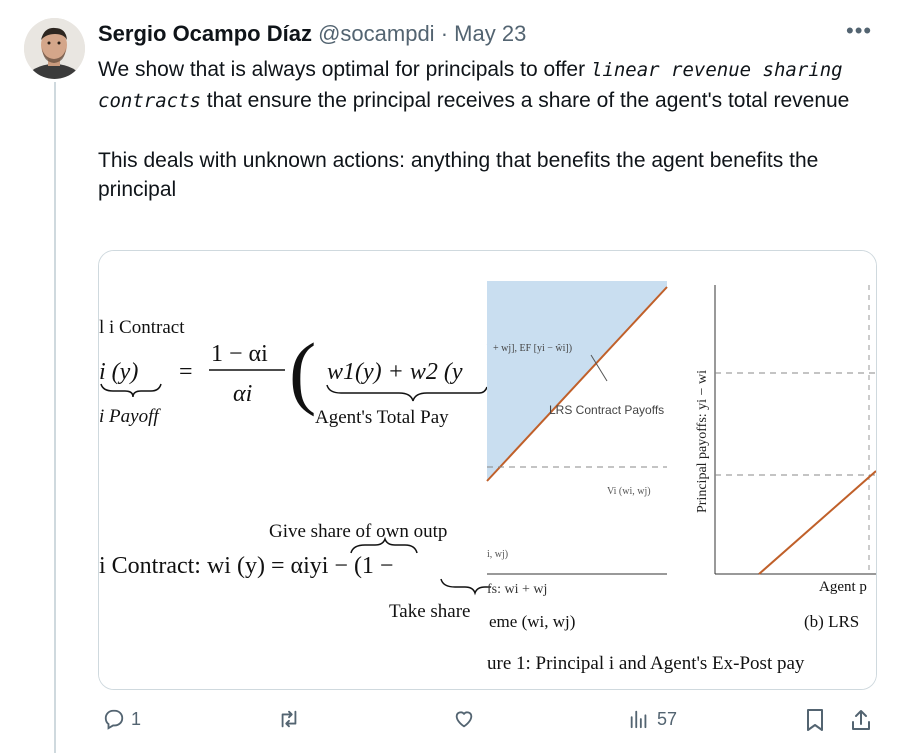  I want to click on views-button: 57, so click(652, 719).